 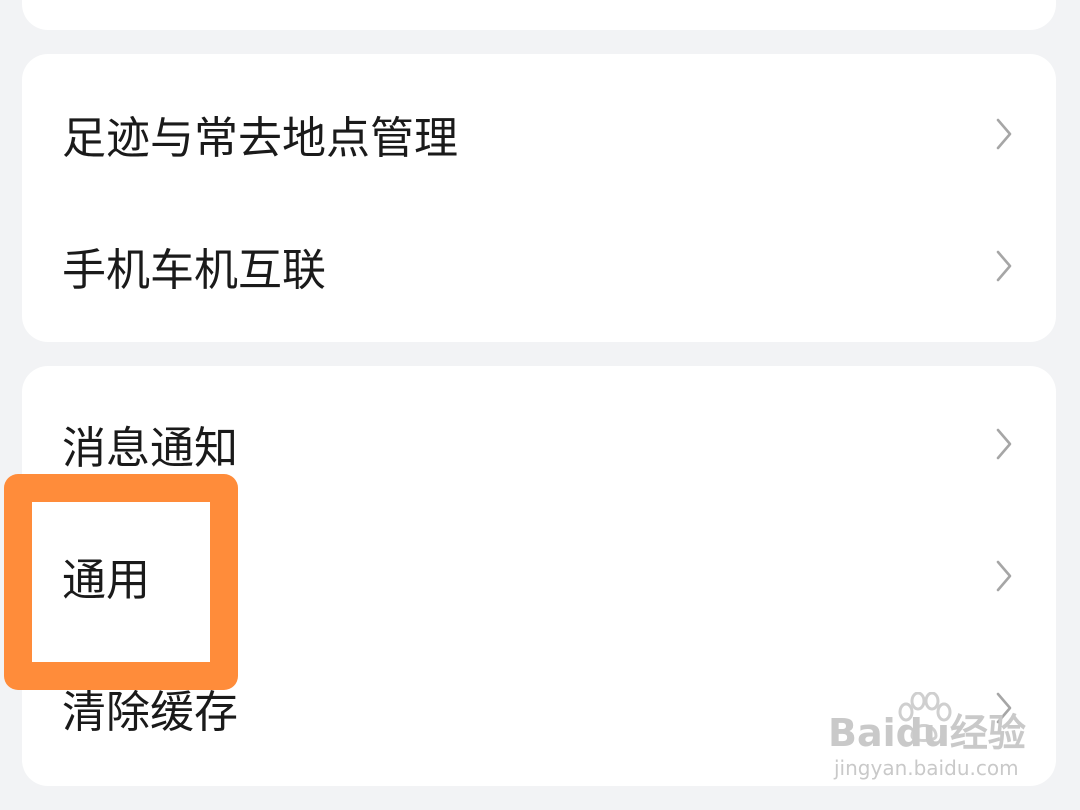 I want to click on settings-item-label: 消息通知, so click(x=150, y=448).